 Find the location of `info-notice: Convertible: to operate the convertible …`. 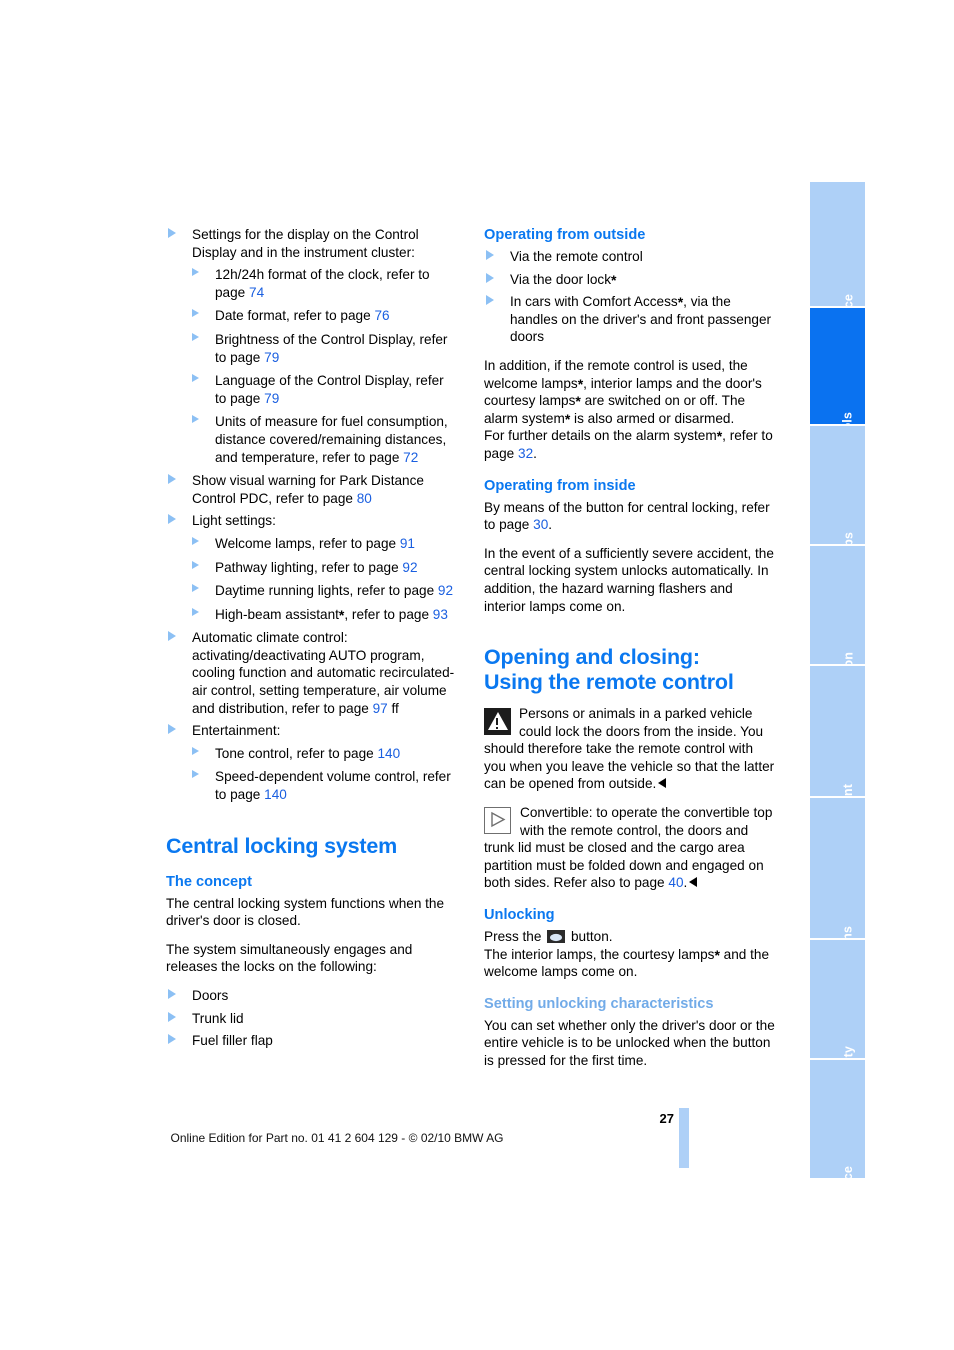

info-notice: Convertible: to operate the convertible … is located at coordinates (630, 848).